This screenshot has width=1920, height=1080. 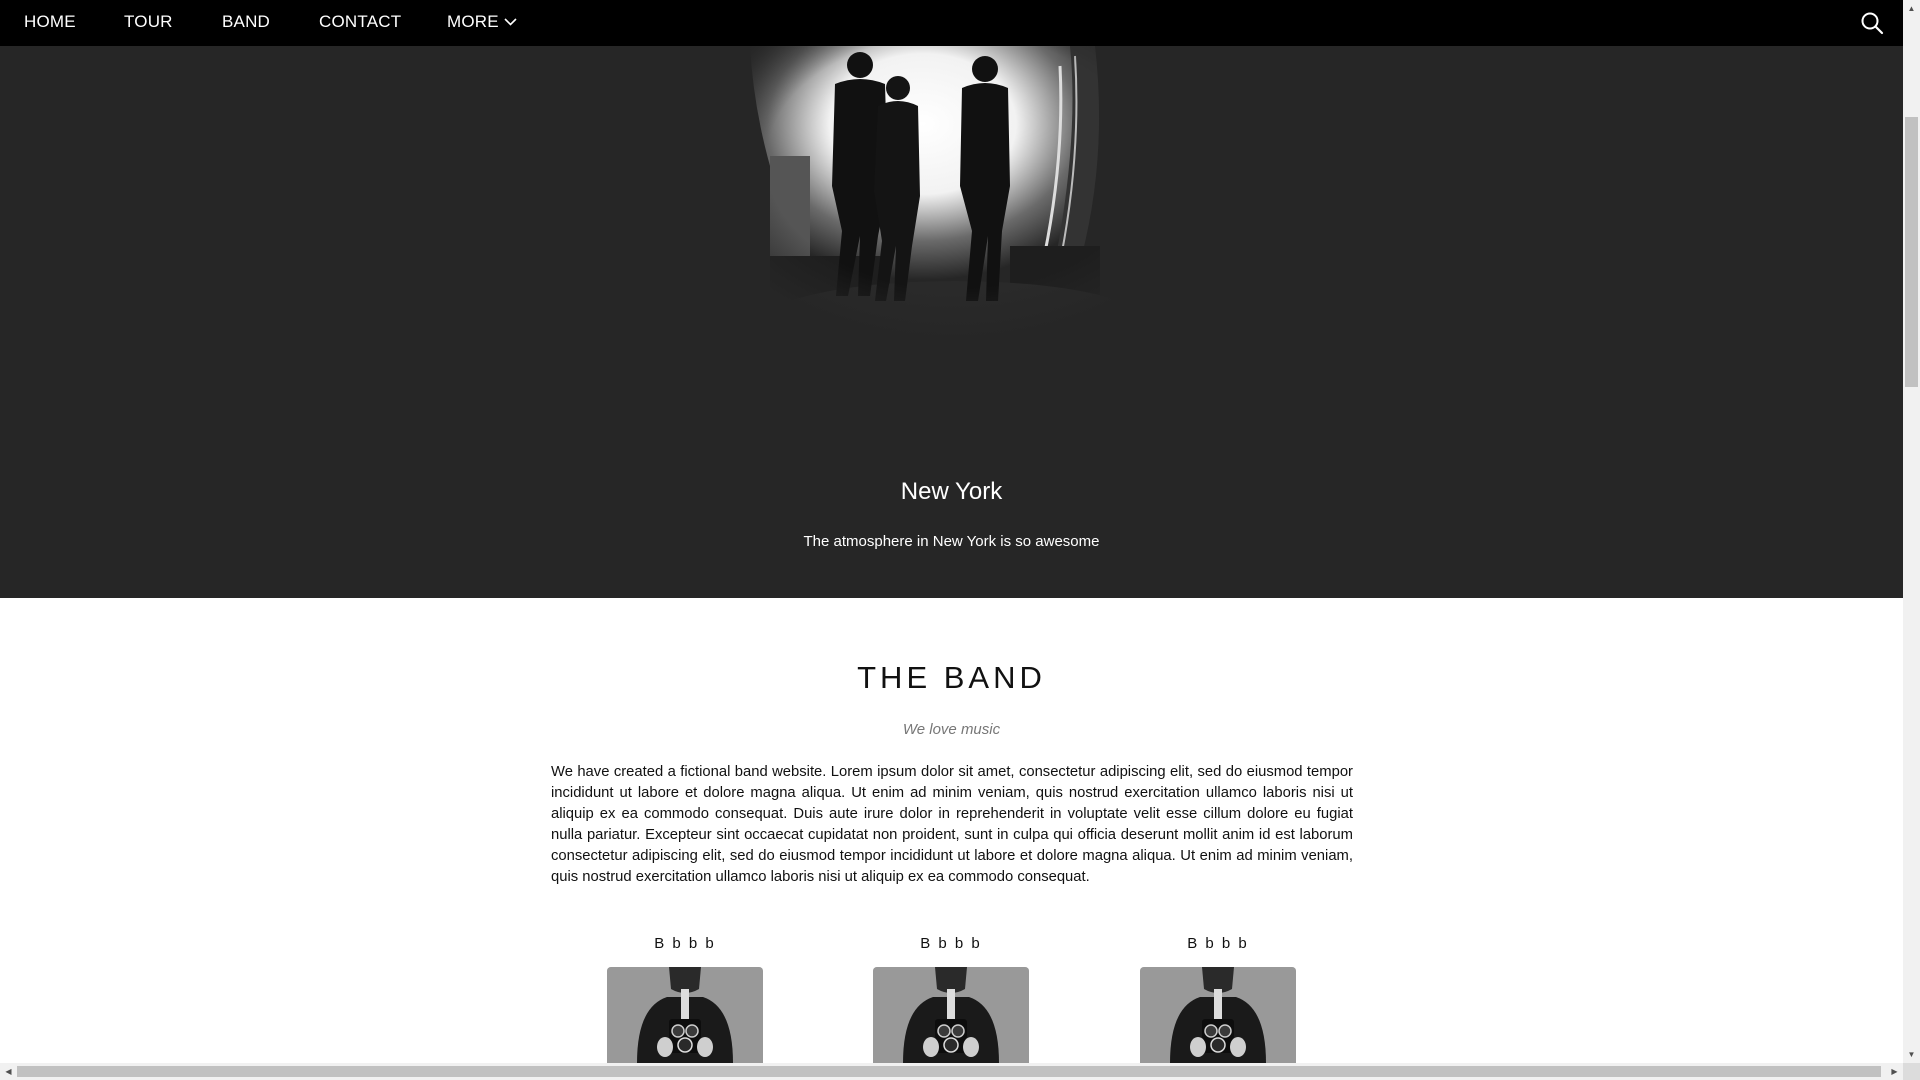 I want to click on hero-title: New York, so click(x=951, y=491).